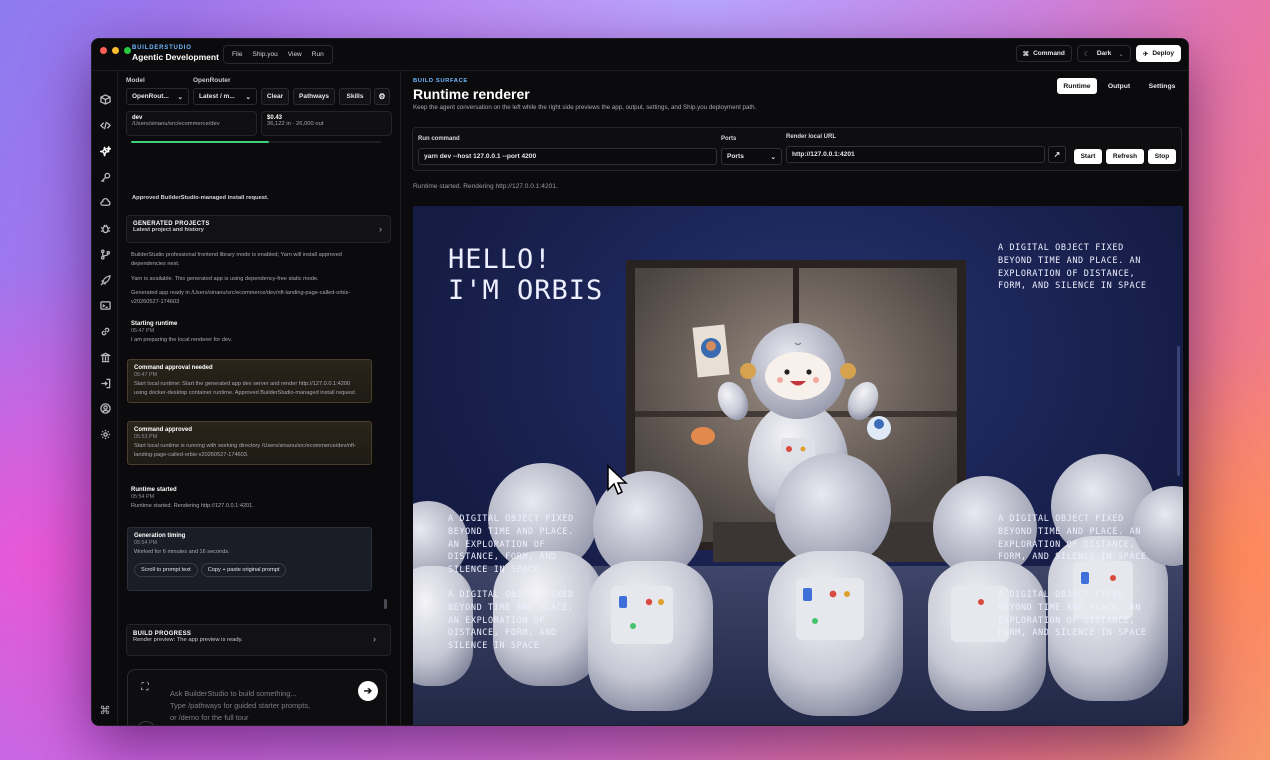 The height and width of the screenshot is (760, 1270). I want to click on bank-icon, so click(105, 357).